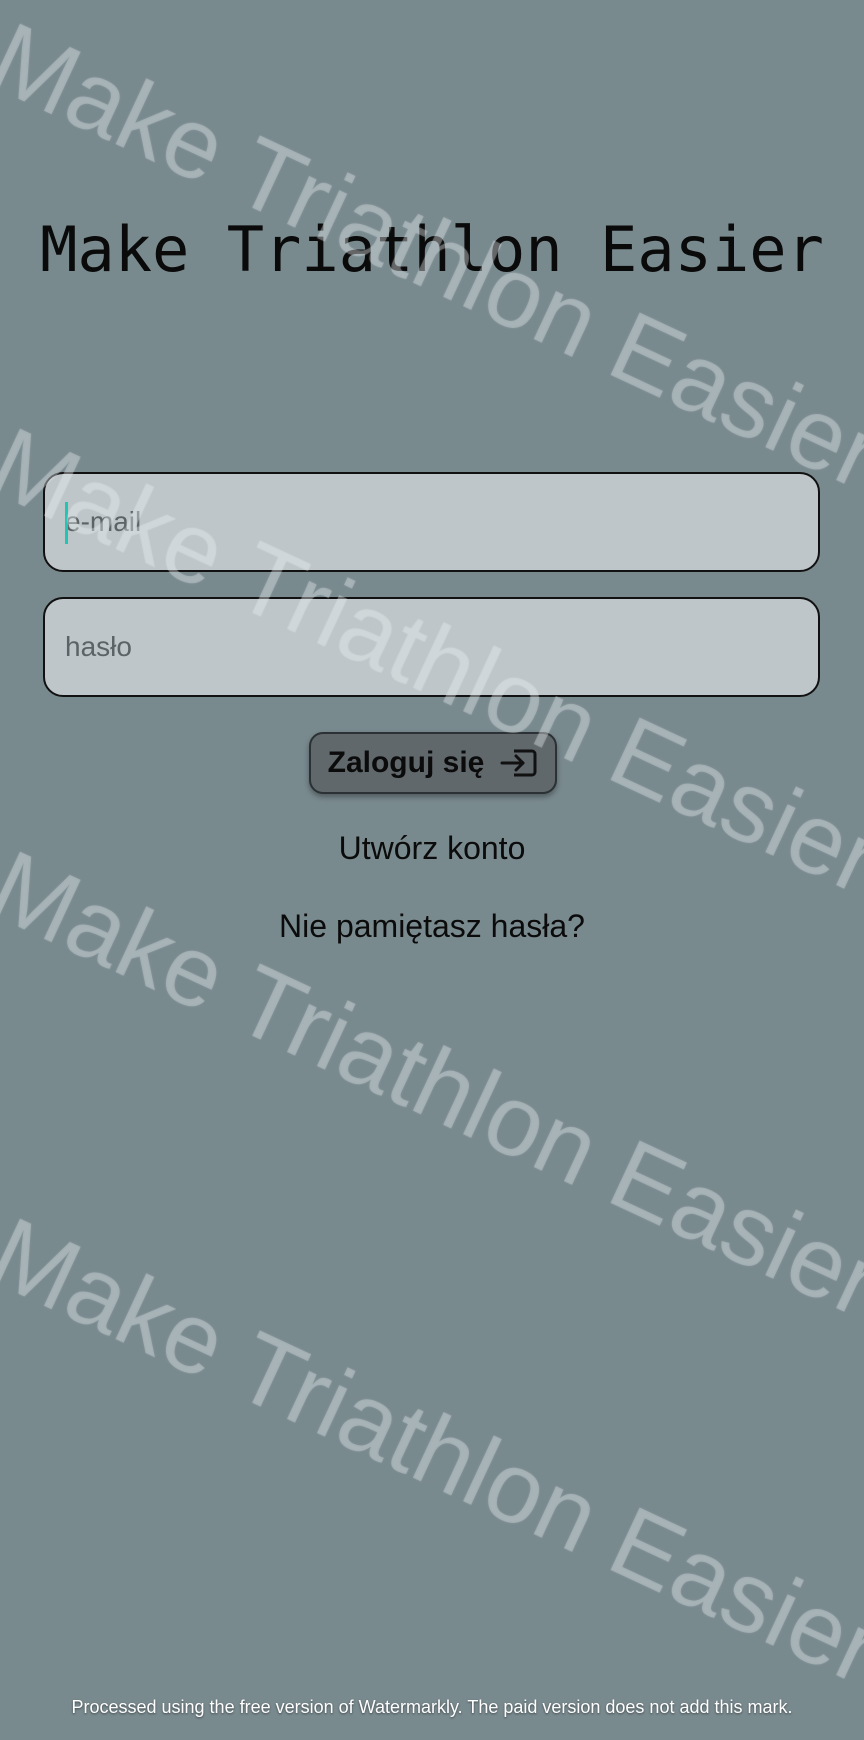 Image resolution: width=864 pixels, height=1740 pixels. I want to click on login-button-label: Zaloguj się, so click(406, 762).